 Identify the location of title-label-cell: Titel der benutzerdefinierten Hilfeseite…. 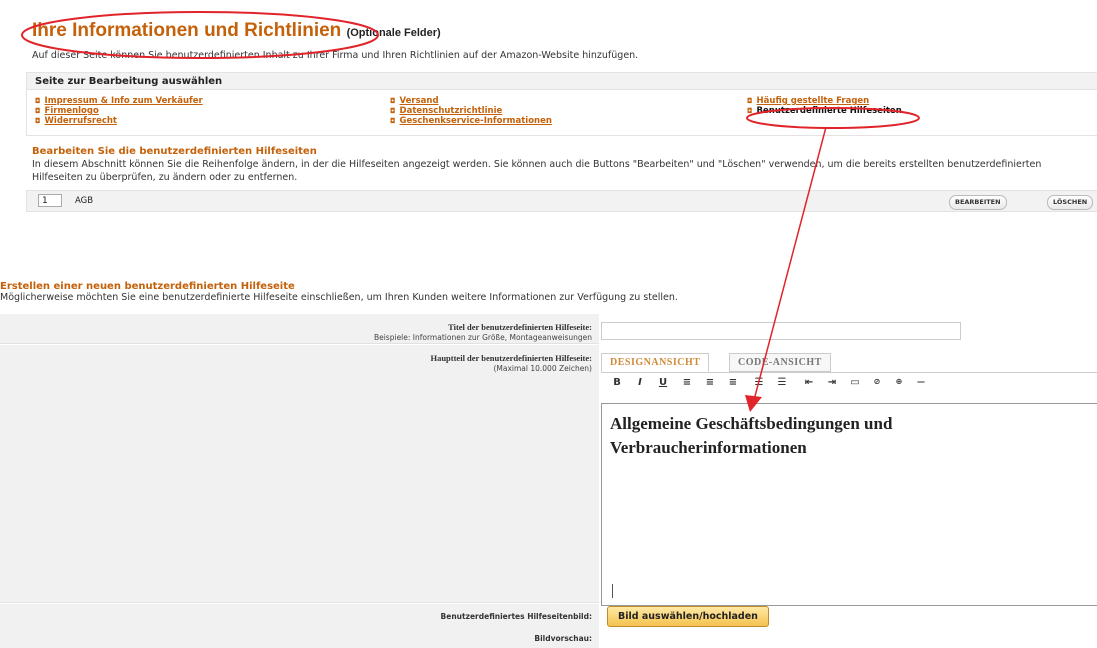
(299, 329).